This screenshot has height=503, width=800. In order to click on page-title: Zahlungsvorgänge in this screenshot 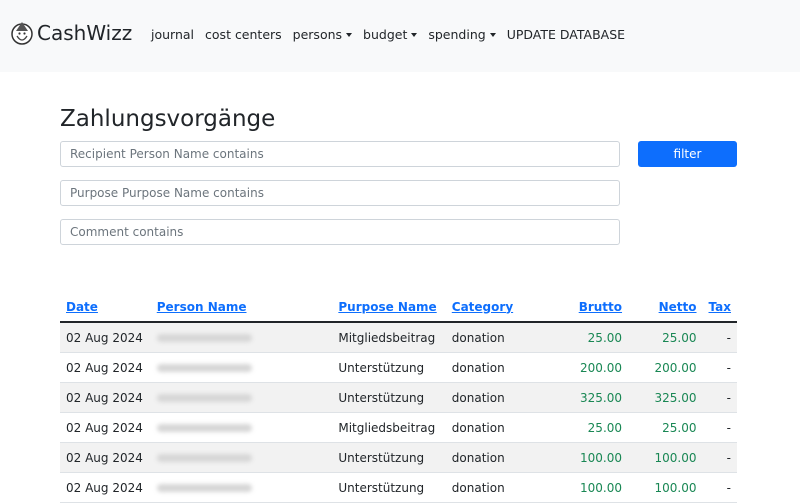, I will do `click(168, 119)`.